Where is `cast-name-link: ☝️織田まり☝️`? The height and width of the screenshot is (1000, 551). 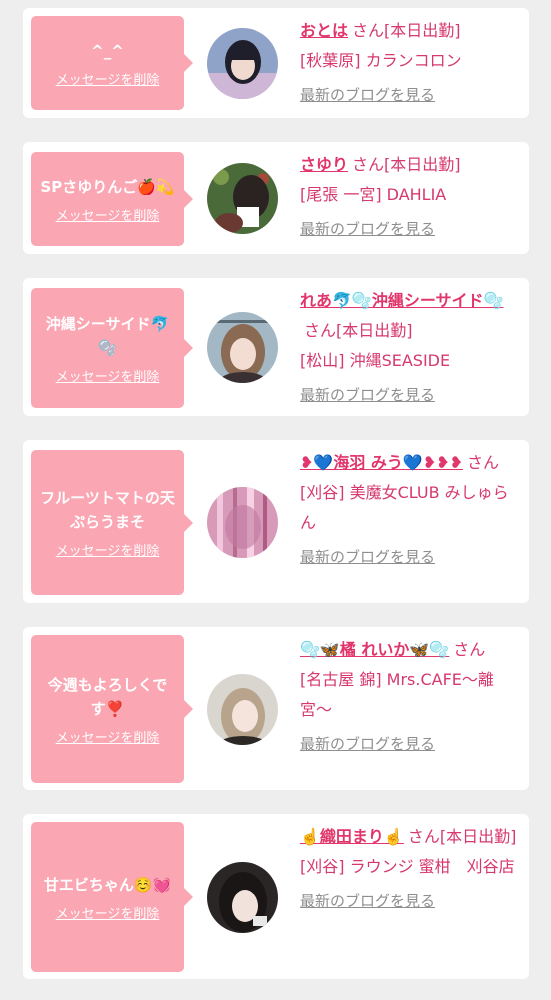
cast-name-link: ☝️織田まり☝️ is located at coordinates (352, 836).